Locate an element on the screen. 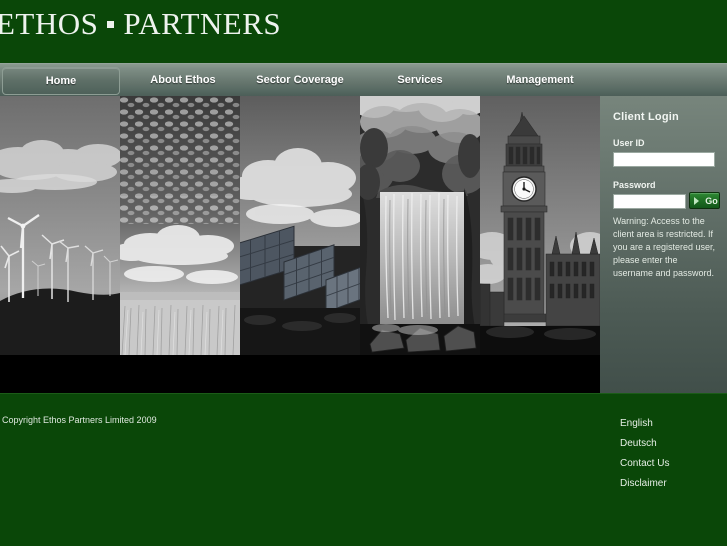  play-arrow-icon is located at coordinates (696, 201).